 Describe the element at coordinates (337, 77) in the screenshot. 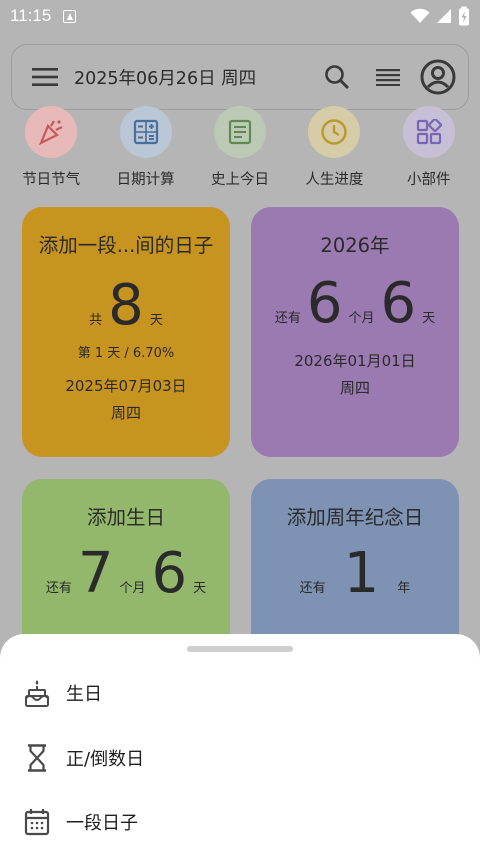

I see `search-icon` at that location.